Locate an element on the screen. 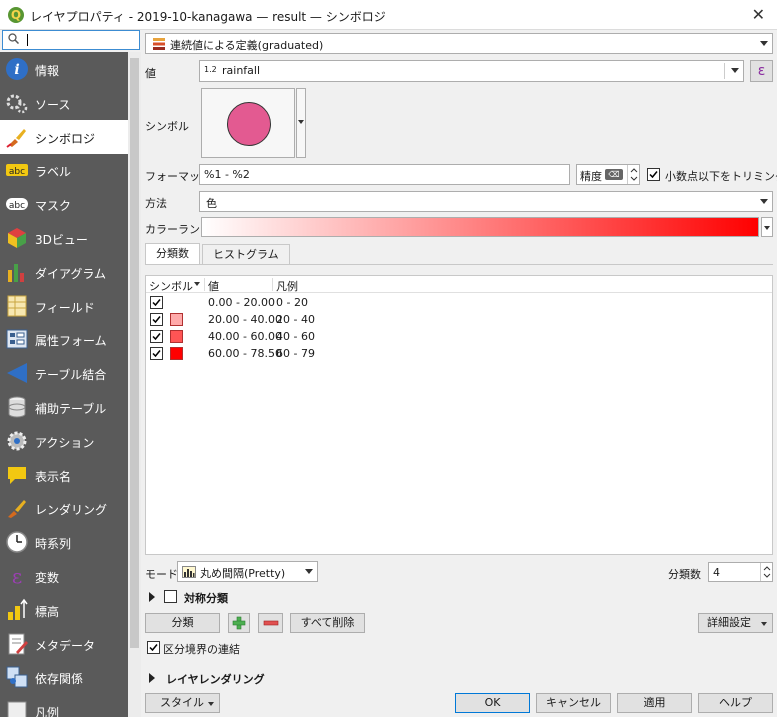 The height and width of the screenshot is (717, 777). class-value: 40.00 - 60.00 is located at coordinates (245, 336).